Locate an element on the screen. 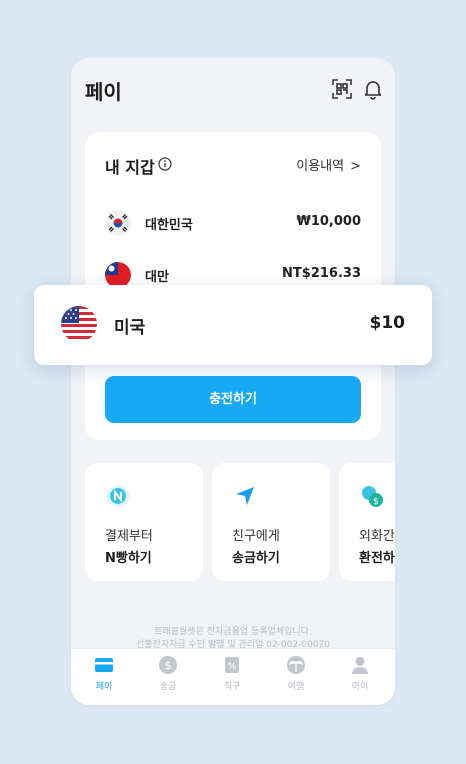  palm-tree-icon is located at coordinates (296, 665).